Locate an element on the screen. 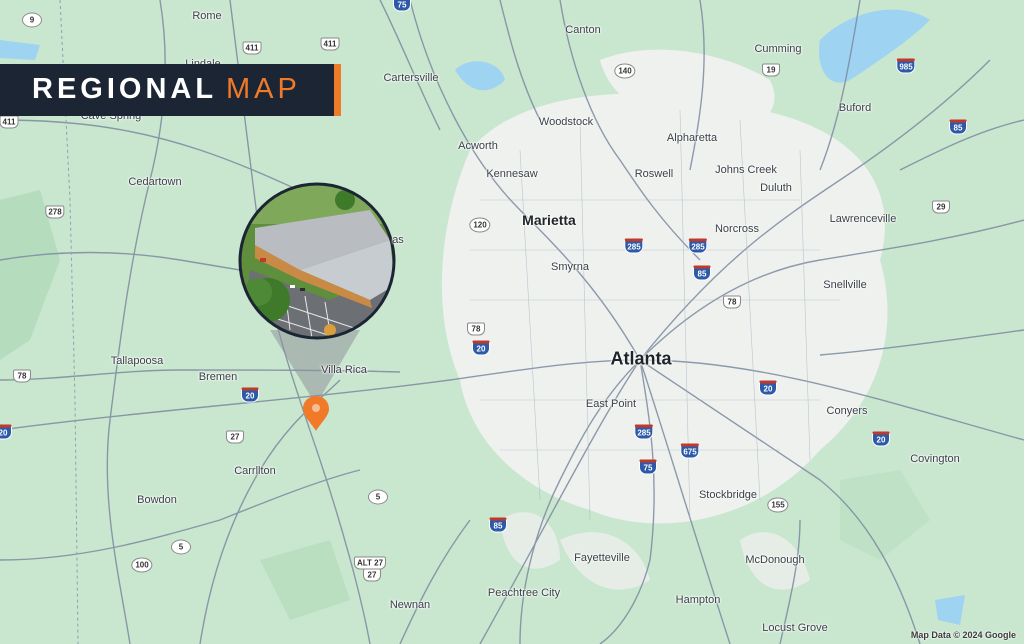  city-label-kennesaw: Kennesaw is located at coordinates (512, 174).